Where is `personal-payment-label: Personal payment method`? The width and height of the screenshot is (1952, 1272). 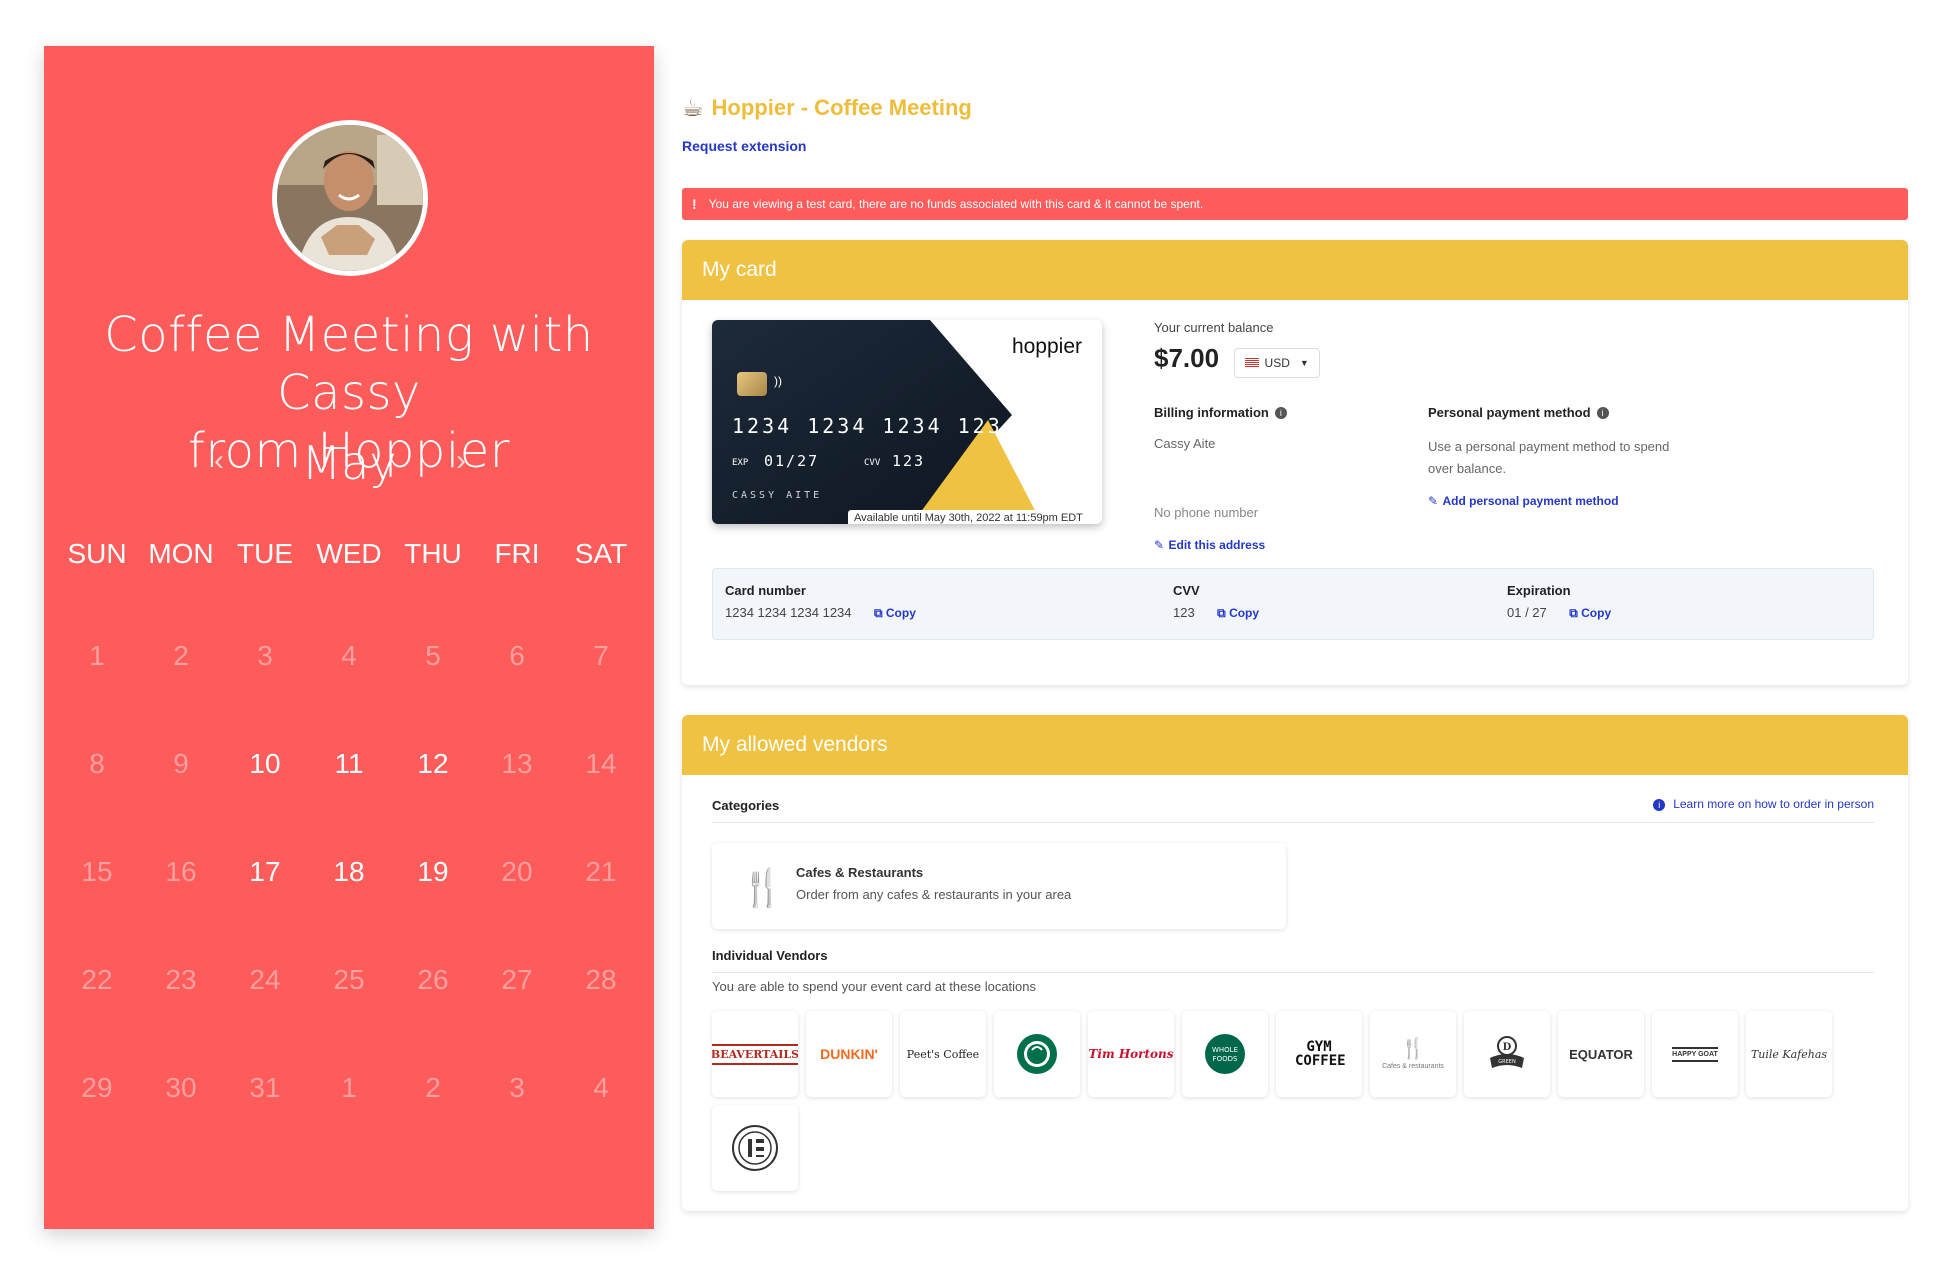 personal-payment-label: Personal payment method is located at coordinates (1509, 412).